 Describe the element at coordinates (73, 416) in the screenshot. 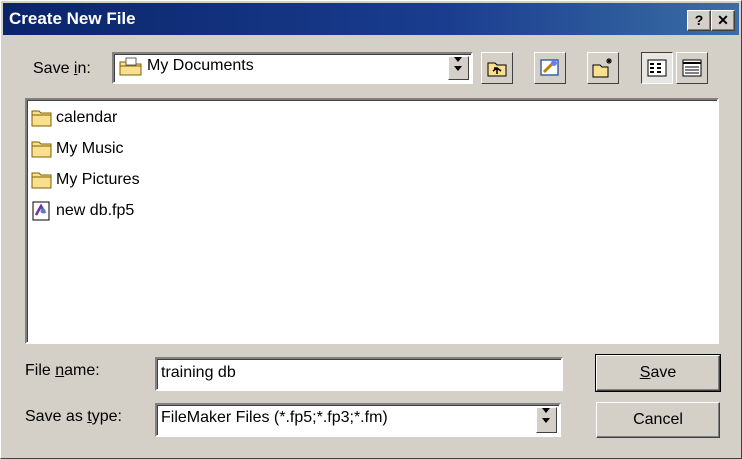

I see `save-as-type-label: Save as type:` at that location.